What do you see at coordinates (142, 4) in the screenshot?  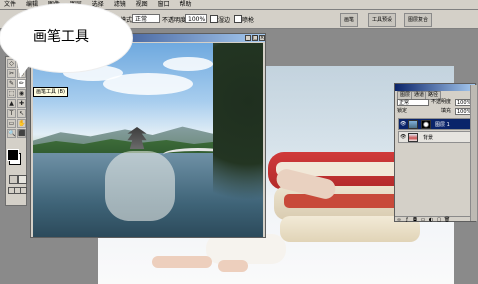 I see `menu-view: 视图` at bounding box center [142, 4].